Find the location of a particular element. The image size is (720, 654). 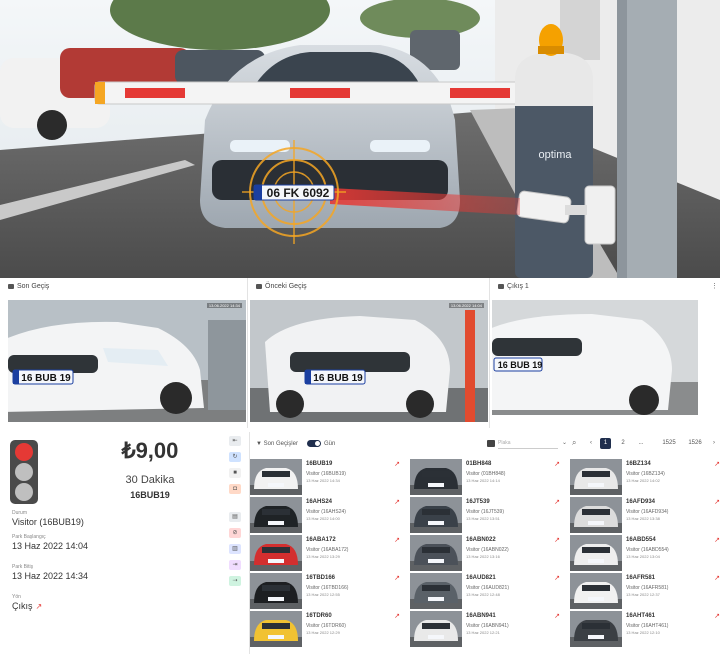

pass-time: 13 Haz 2022 12:10 is located at coordinates (643, 632).